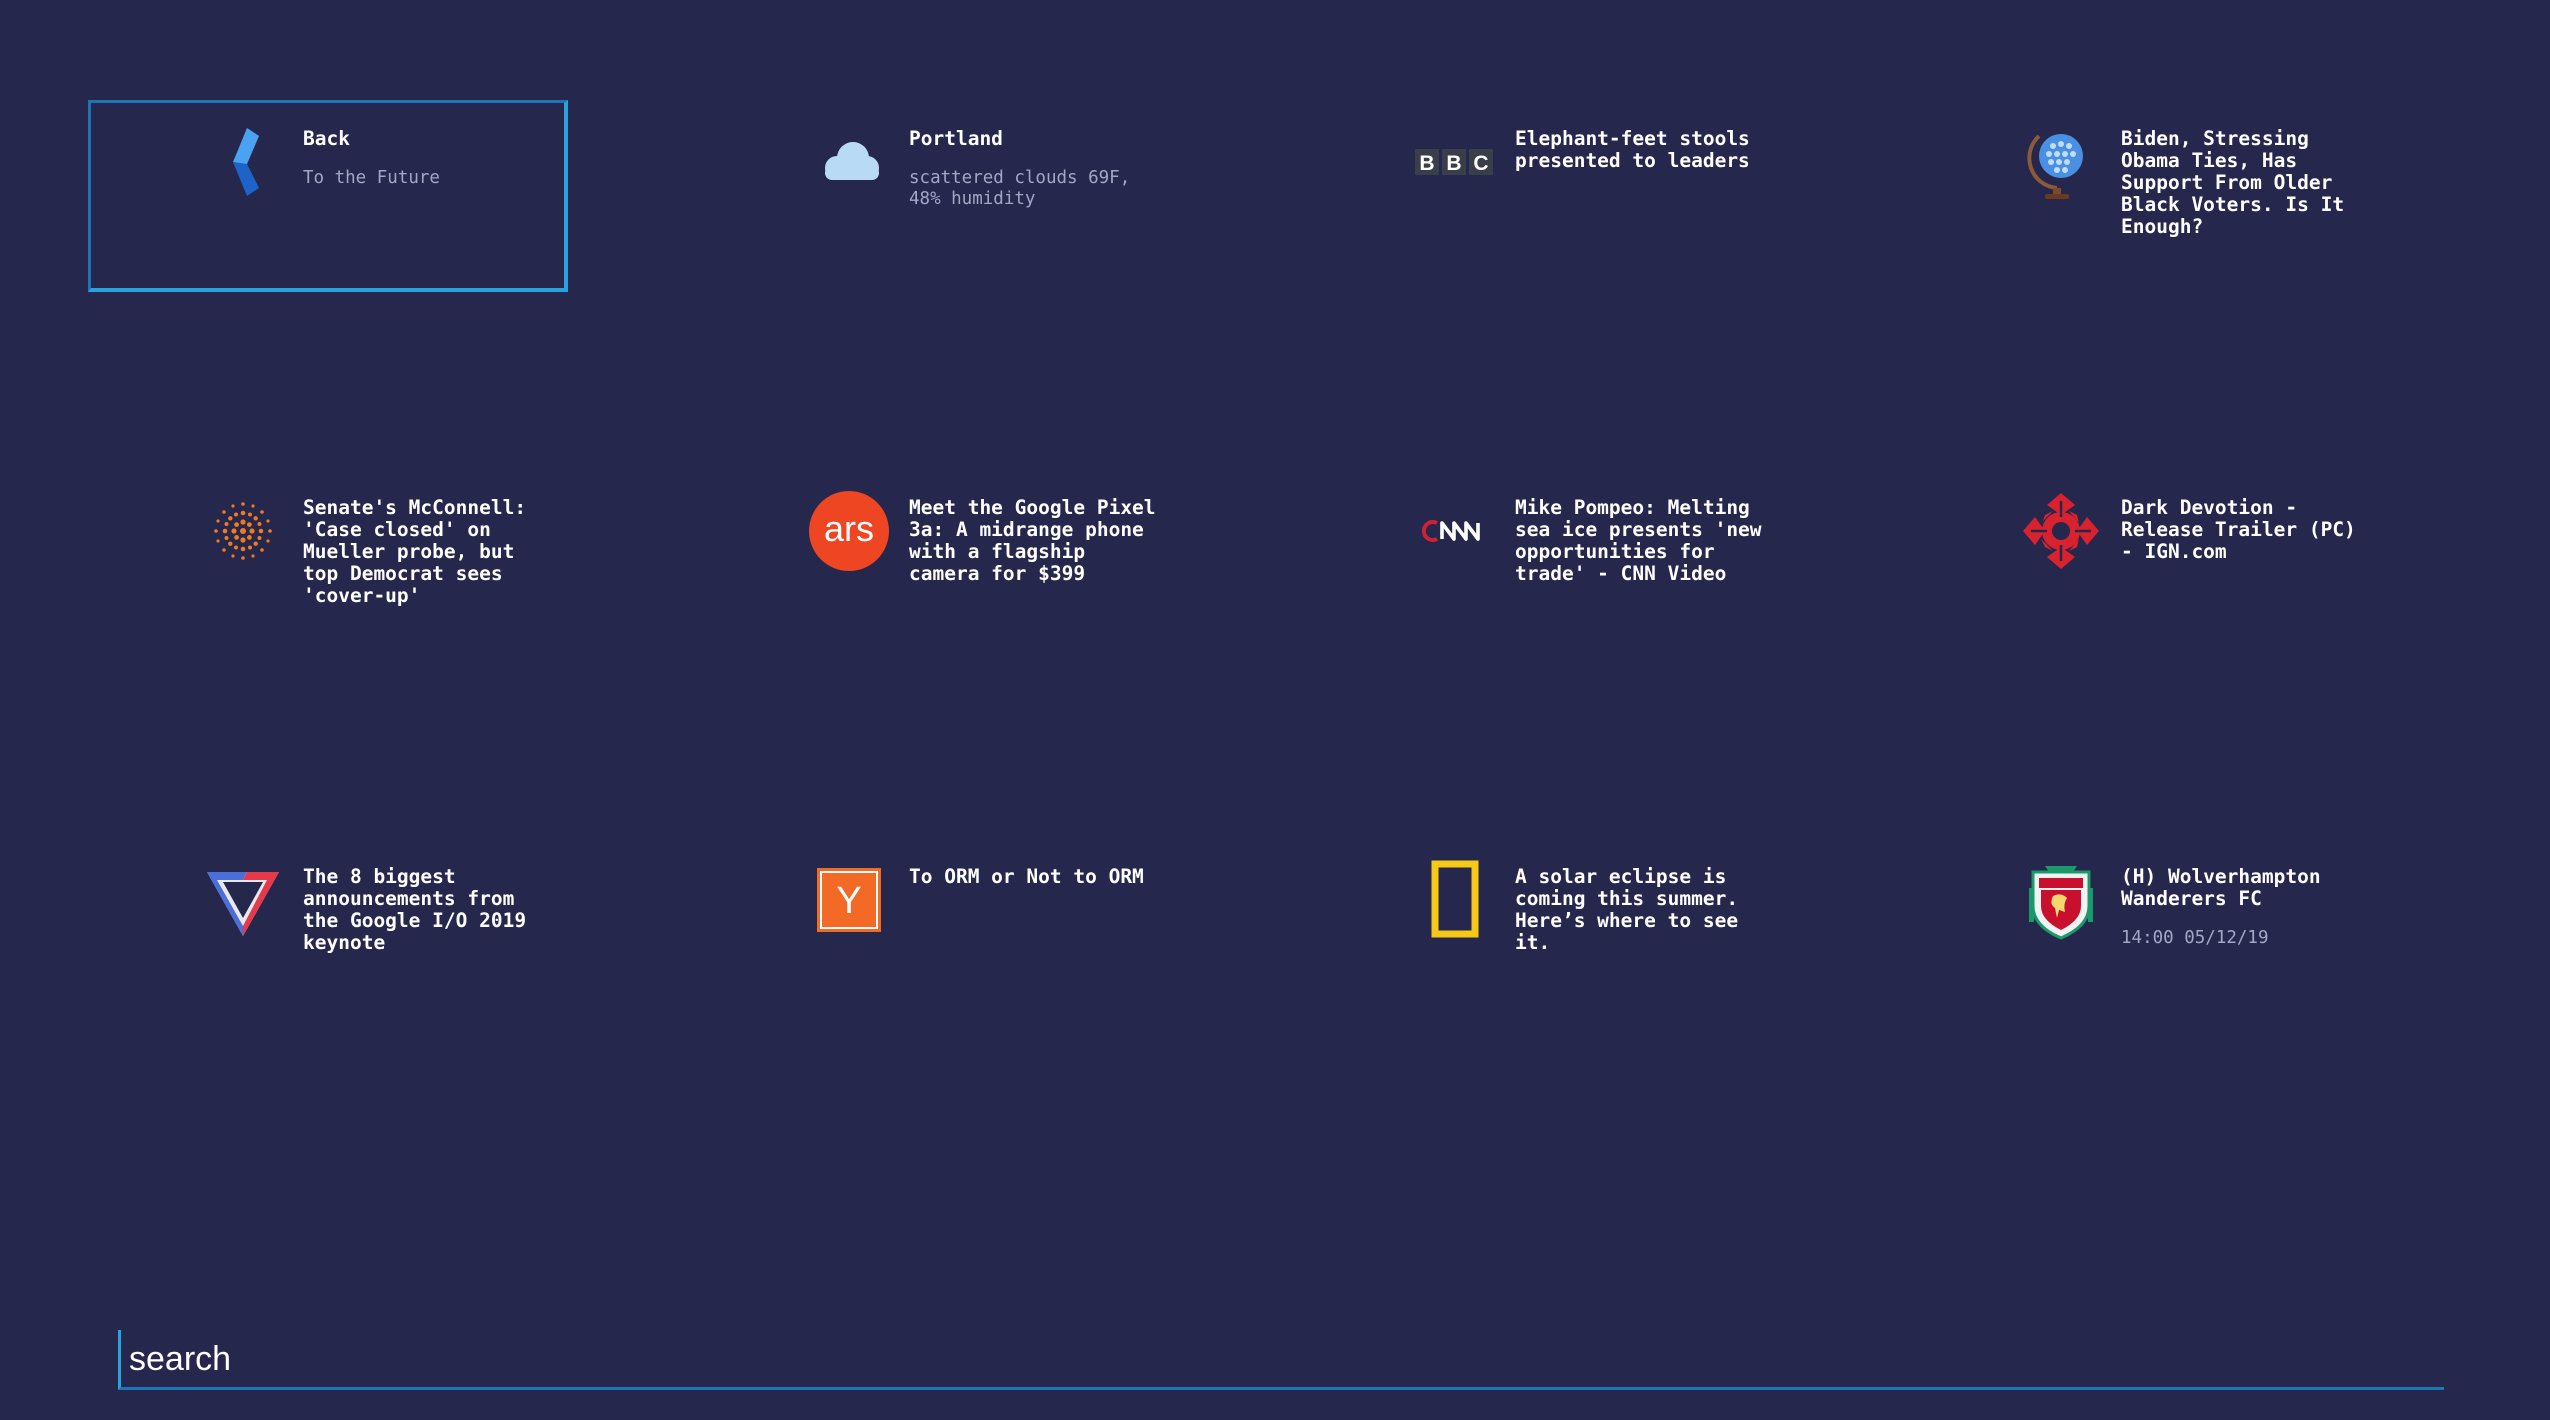 The height and width of the screenshot is (1420, 2550). I want to click on svg-text: C, so click(1480, 163).